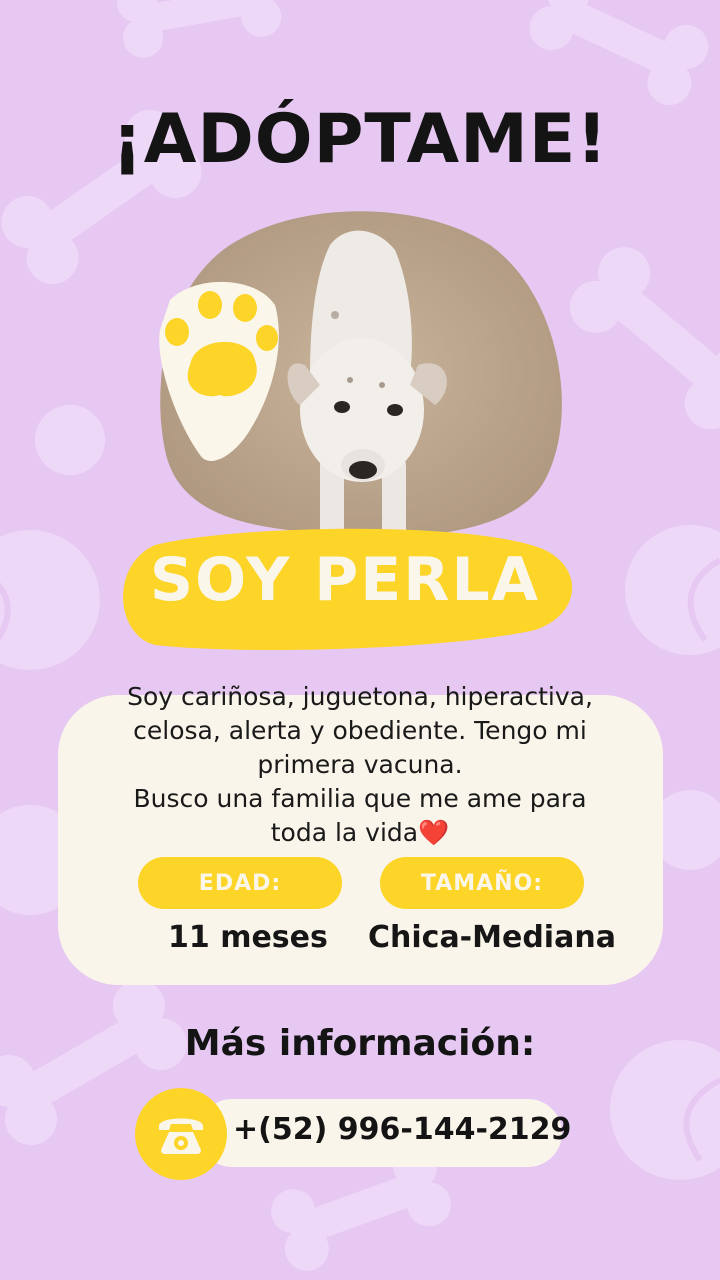  I want to click on paw-icon, so click(219, 371).